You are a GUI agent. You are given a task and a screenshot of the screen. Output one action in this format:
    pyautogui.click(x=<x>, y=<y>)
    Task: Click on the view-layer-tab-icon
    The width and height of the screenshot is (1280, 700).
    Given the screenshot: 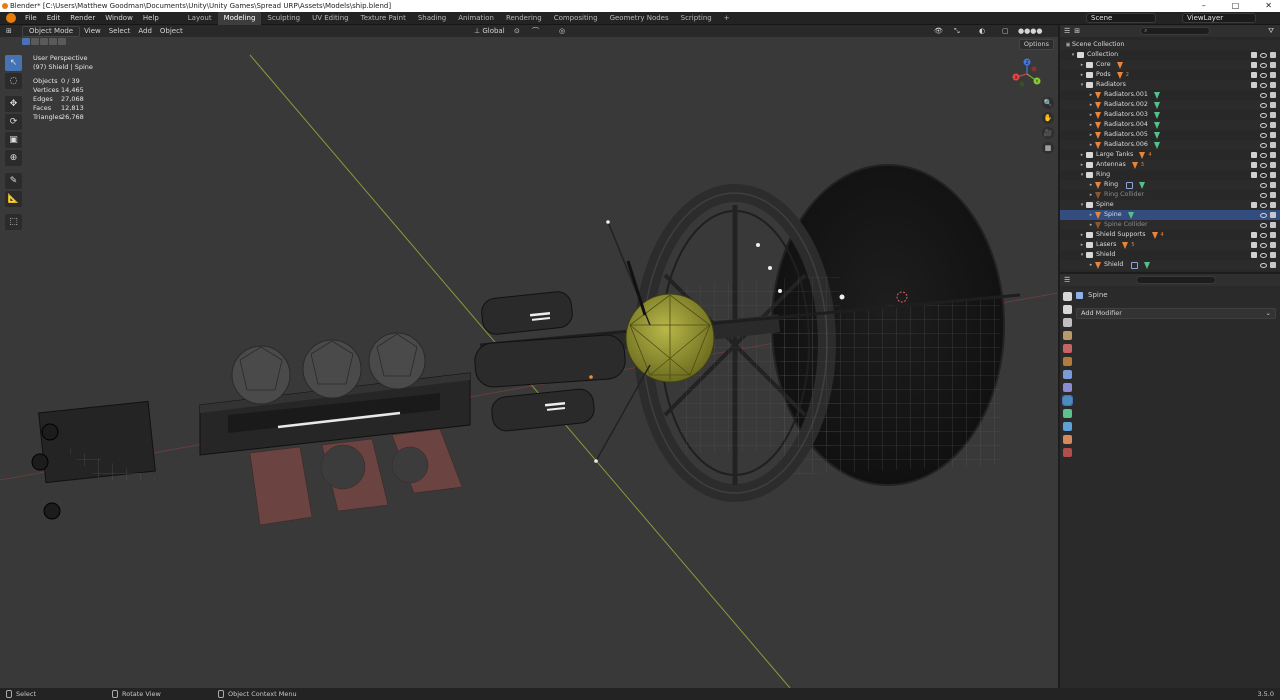 What is the action you would take?
    pyautogui.click(x=1067, y=335)
    